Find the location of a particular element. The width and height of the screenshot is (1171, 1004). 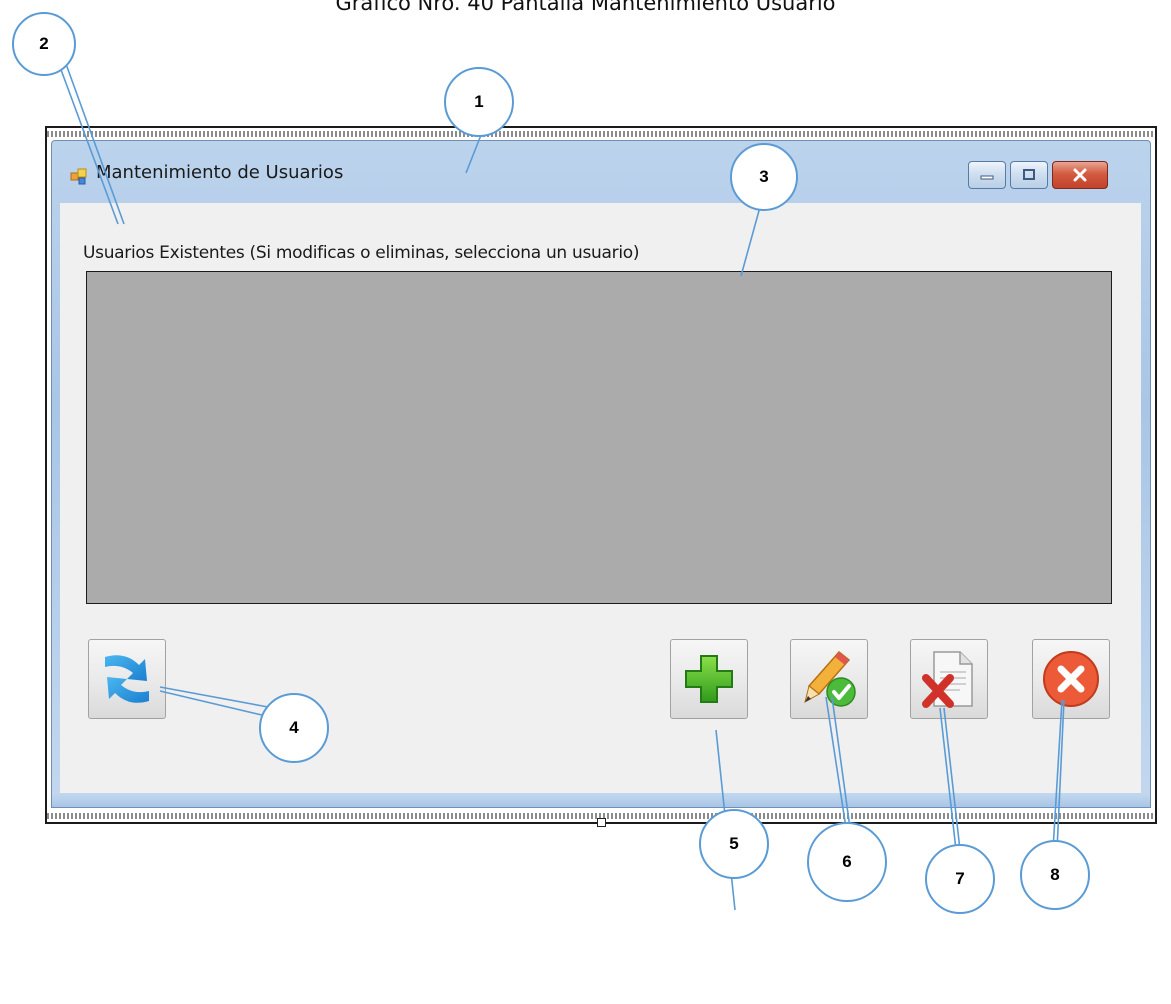

pencil-check-icon is located at coordinates (830, 678).